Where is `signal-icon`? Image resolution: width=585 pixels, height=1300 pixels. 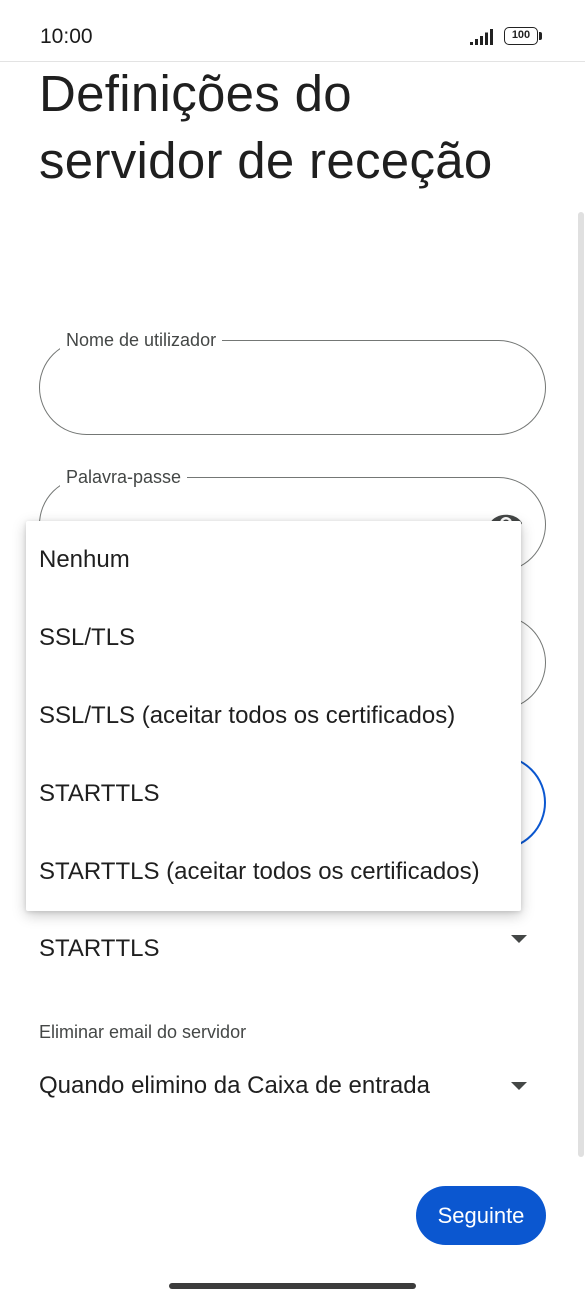 signal-icon is located at coordinates (481, 37).